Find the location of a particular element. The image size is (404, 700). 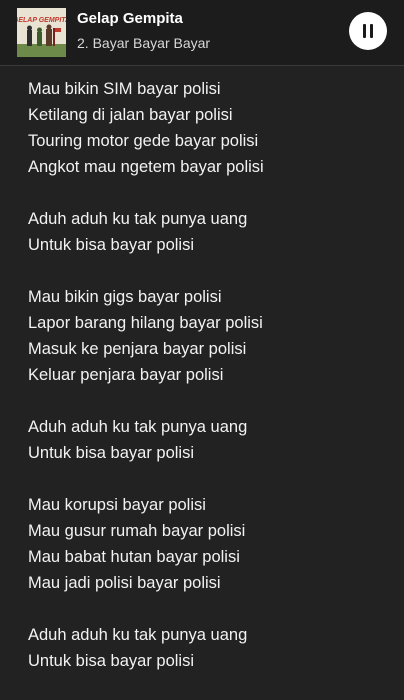

pause-button is located at coordinates (368, 31).